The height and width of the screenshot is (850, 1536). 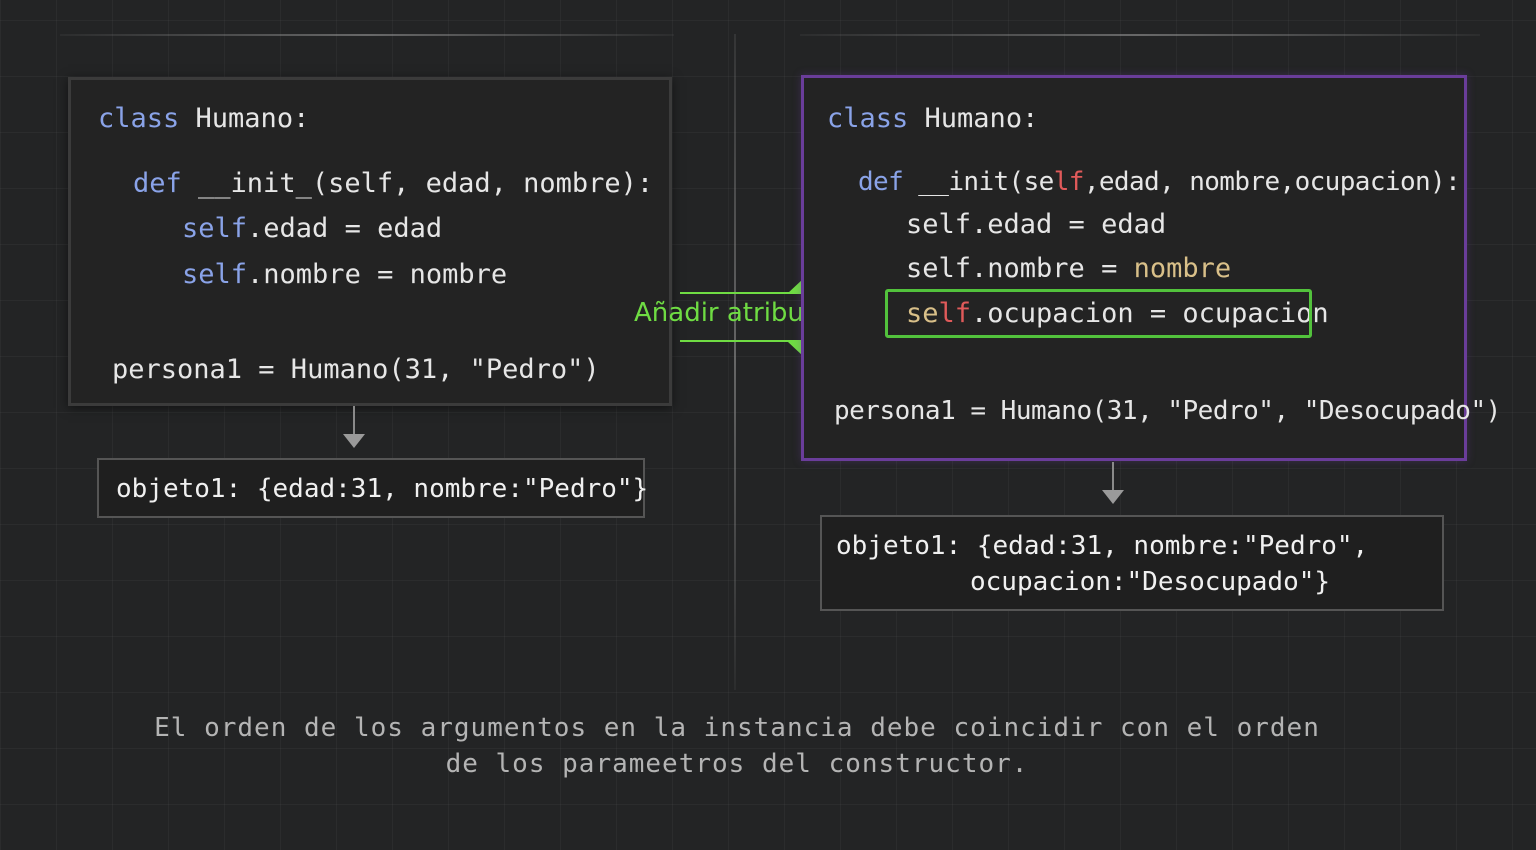 What do you see at coordinates (377, 274) in the screenshot?
I see `left-assign-nombre-rest: .nombre = nombre` at bounding box center [377, 274].